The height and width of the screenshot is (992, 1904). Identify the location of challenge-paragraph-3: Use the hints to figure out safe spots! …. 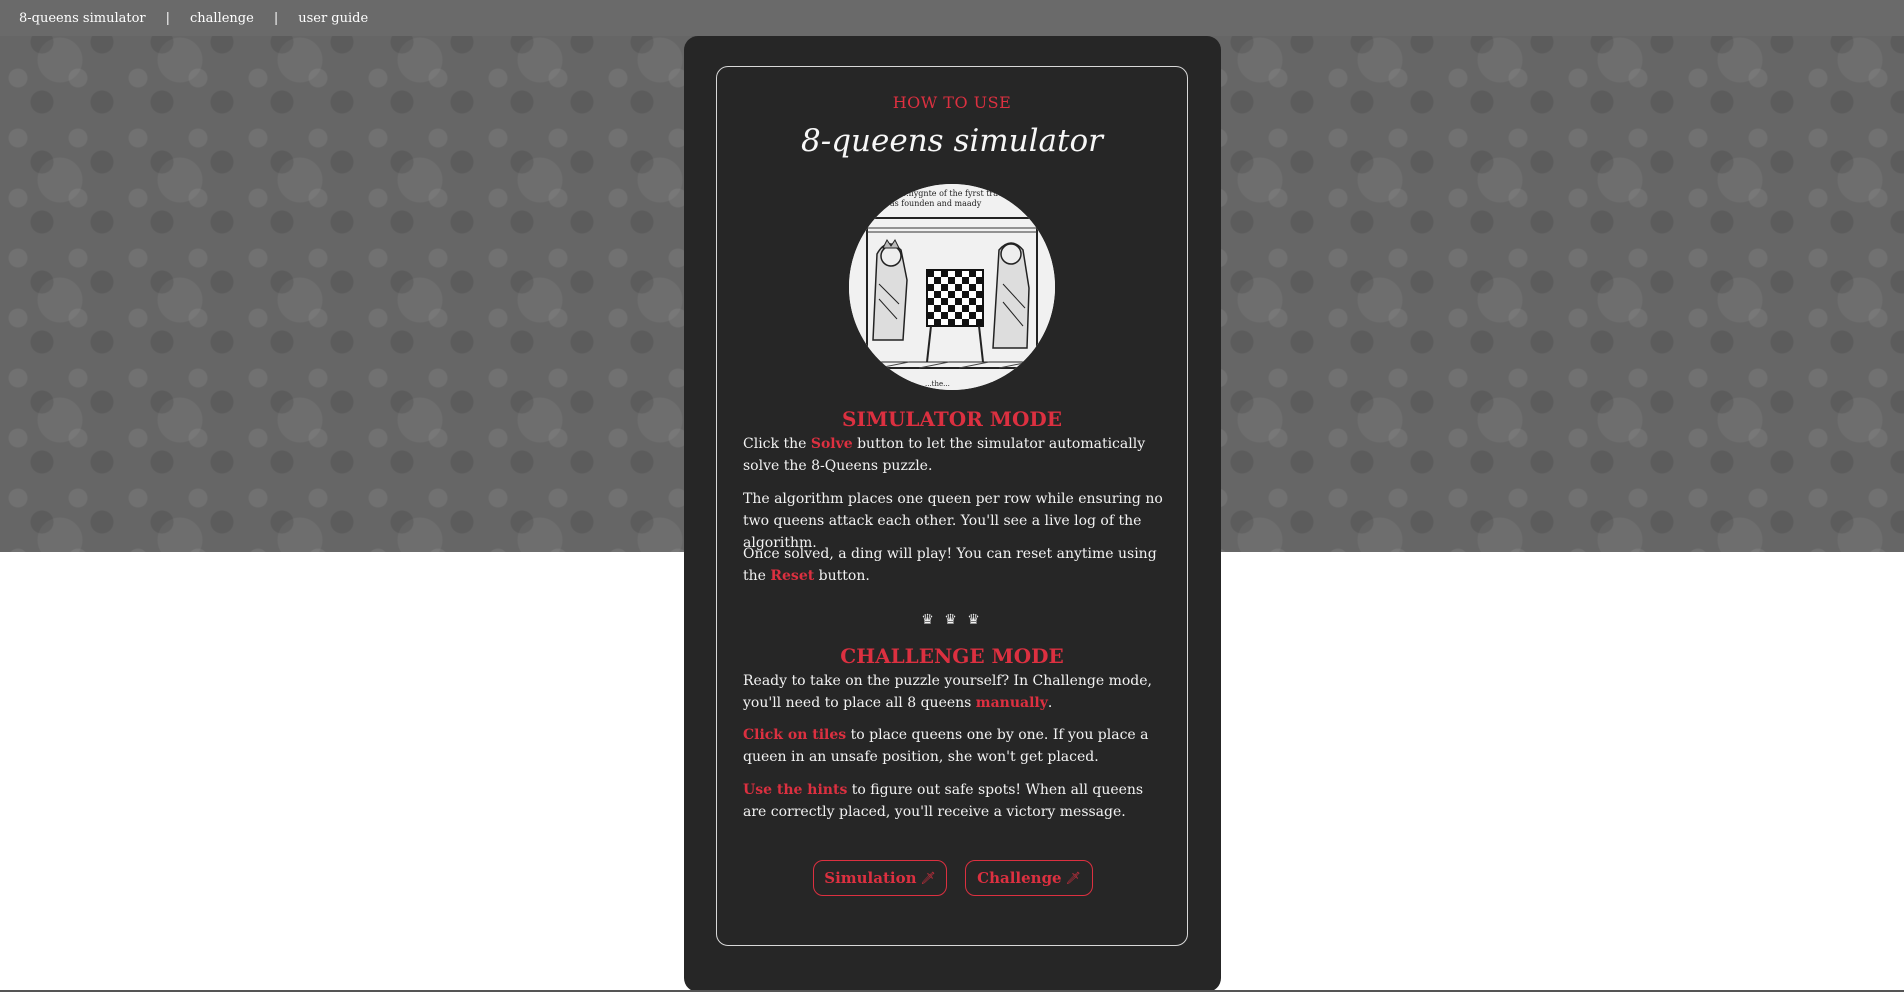
(943, 801).